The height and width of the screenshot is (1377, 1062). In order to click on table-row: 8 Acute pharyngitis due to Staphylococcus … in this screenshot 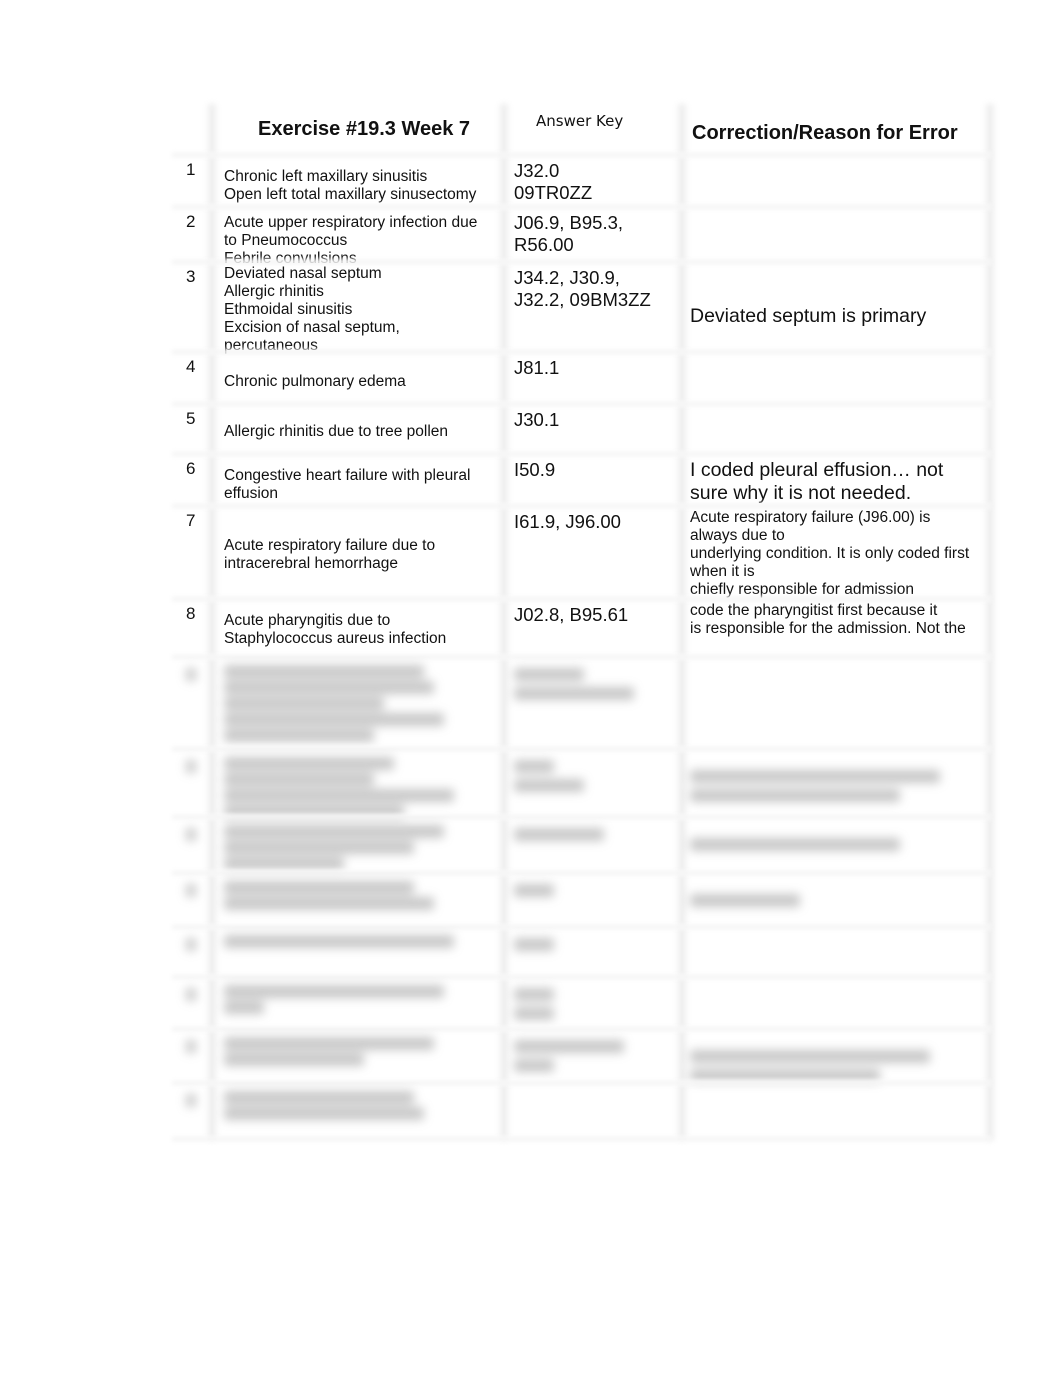, I will do `click(582, 629)`.